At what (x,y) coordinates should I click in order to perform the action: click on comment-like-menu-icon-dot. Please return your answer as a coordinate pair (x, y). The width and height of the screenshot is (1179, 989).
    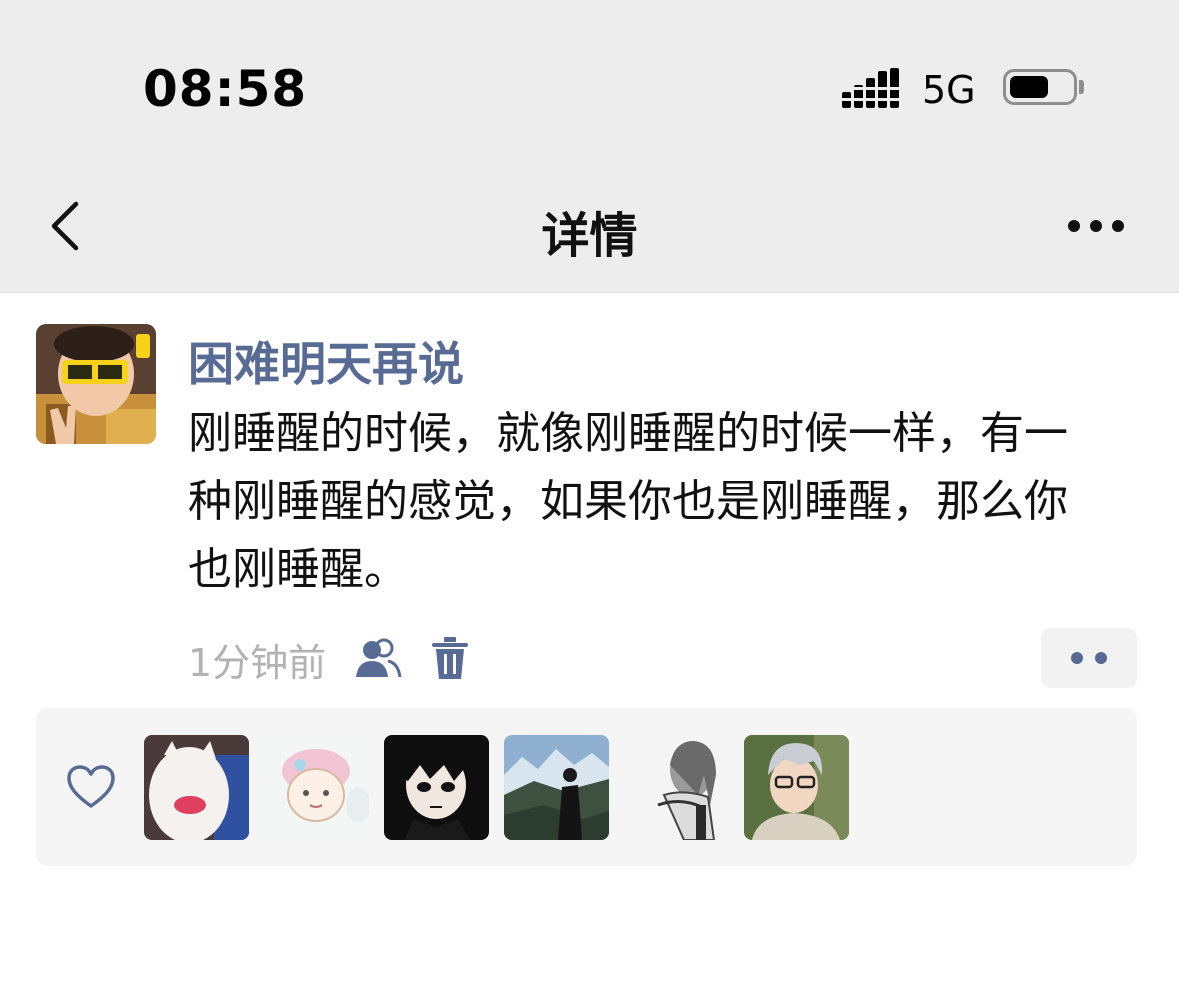
    Looking at the image, I should click on (1101, 658).